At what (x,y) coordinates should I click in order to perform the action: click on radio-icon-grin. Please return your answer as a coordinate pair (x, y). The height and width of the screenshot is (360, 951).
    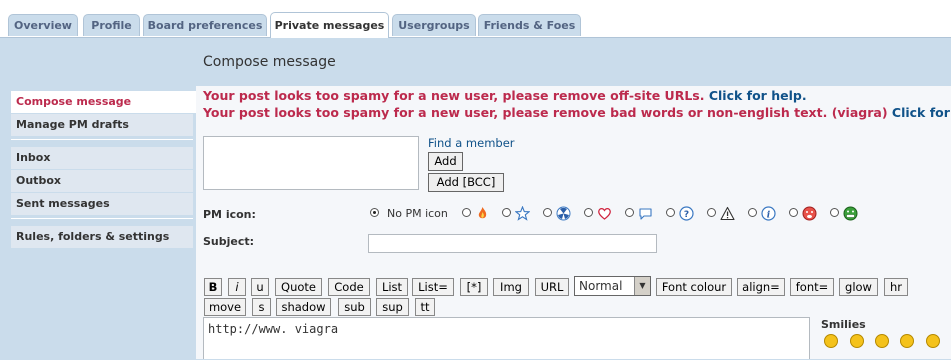
    Looking at the image, I should click on (834, 212).